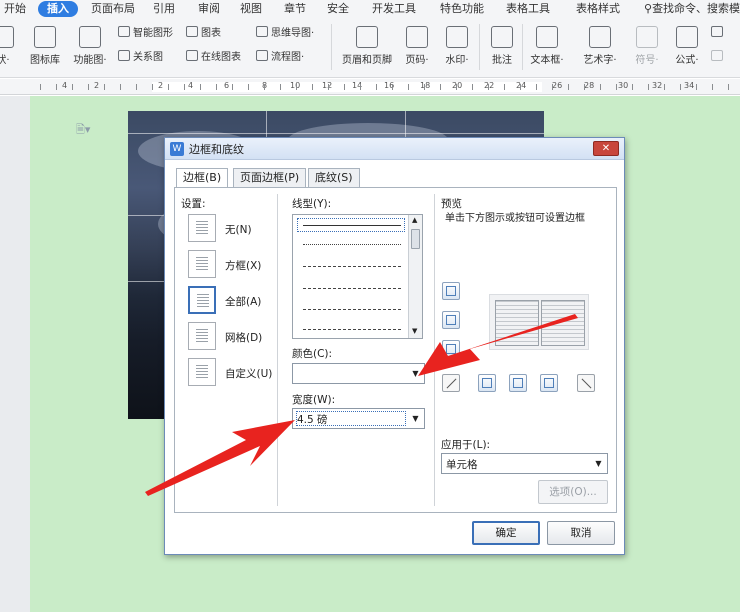 The height and width of the screenshot is (612, 740). I want to click on flowchart-label: 流程图·, so click(288, 57).